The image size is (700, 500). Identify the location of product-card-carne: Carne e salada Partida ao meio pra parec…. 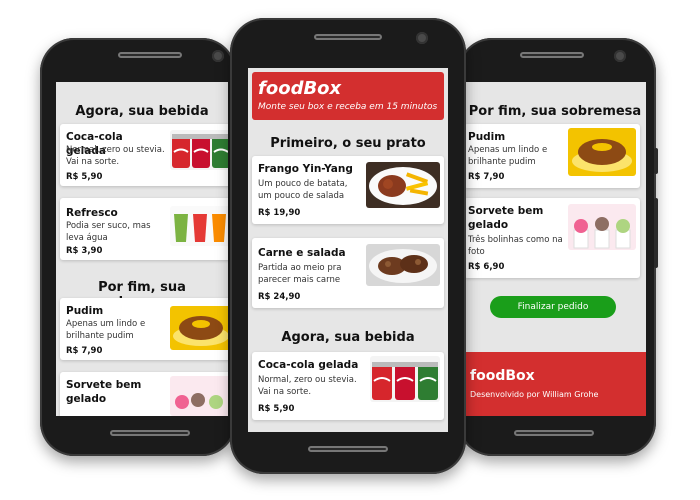
(348, 273).